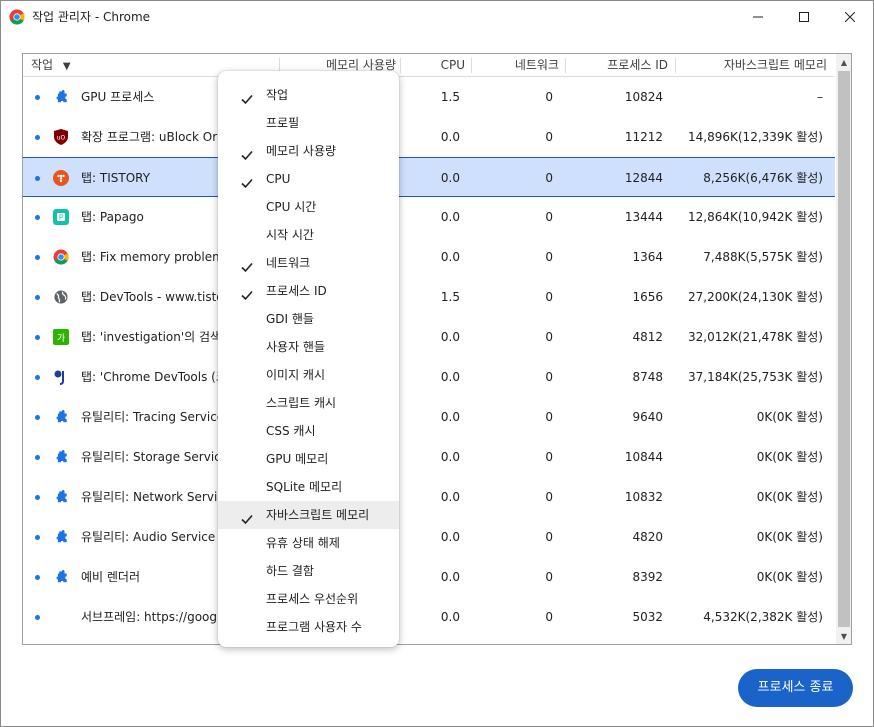 Image resolution: width=874 pixels, height=727 pixels. I want to click on js-memory-value: 37,184K(25,753K 활성), so click(755, 377).